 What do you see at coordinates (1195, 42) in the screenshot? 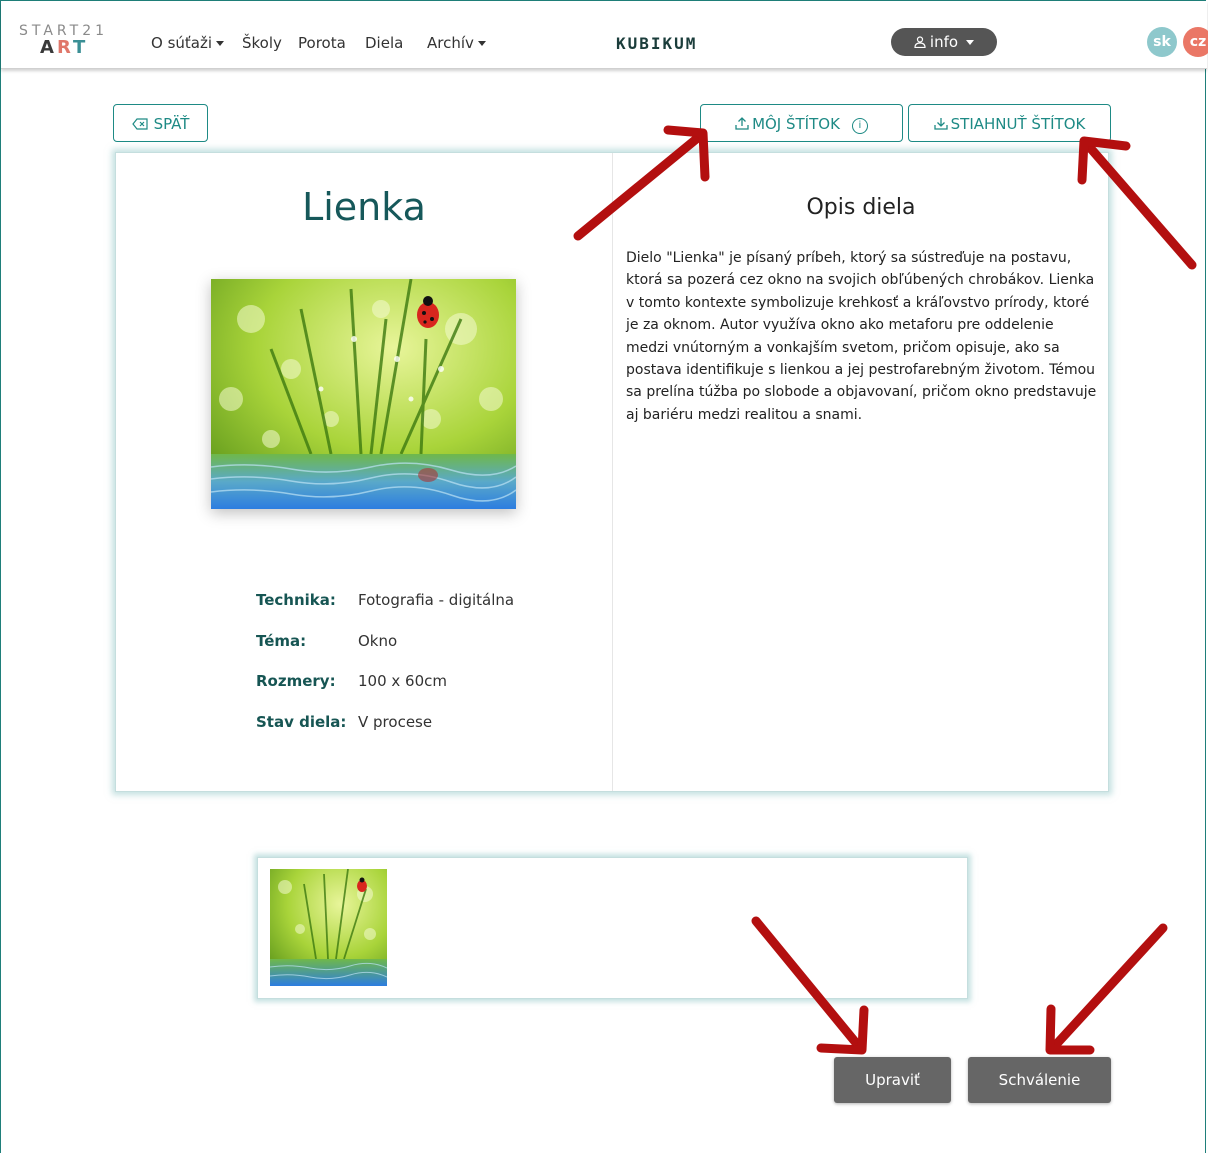
I see `language-cz-button: cz` at bounding box center [1195, 42].